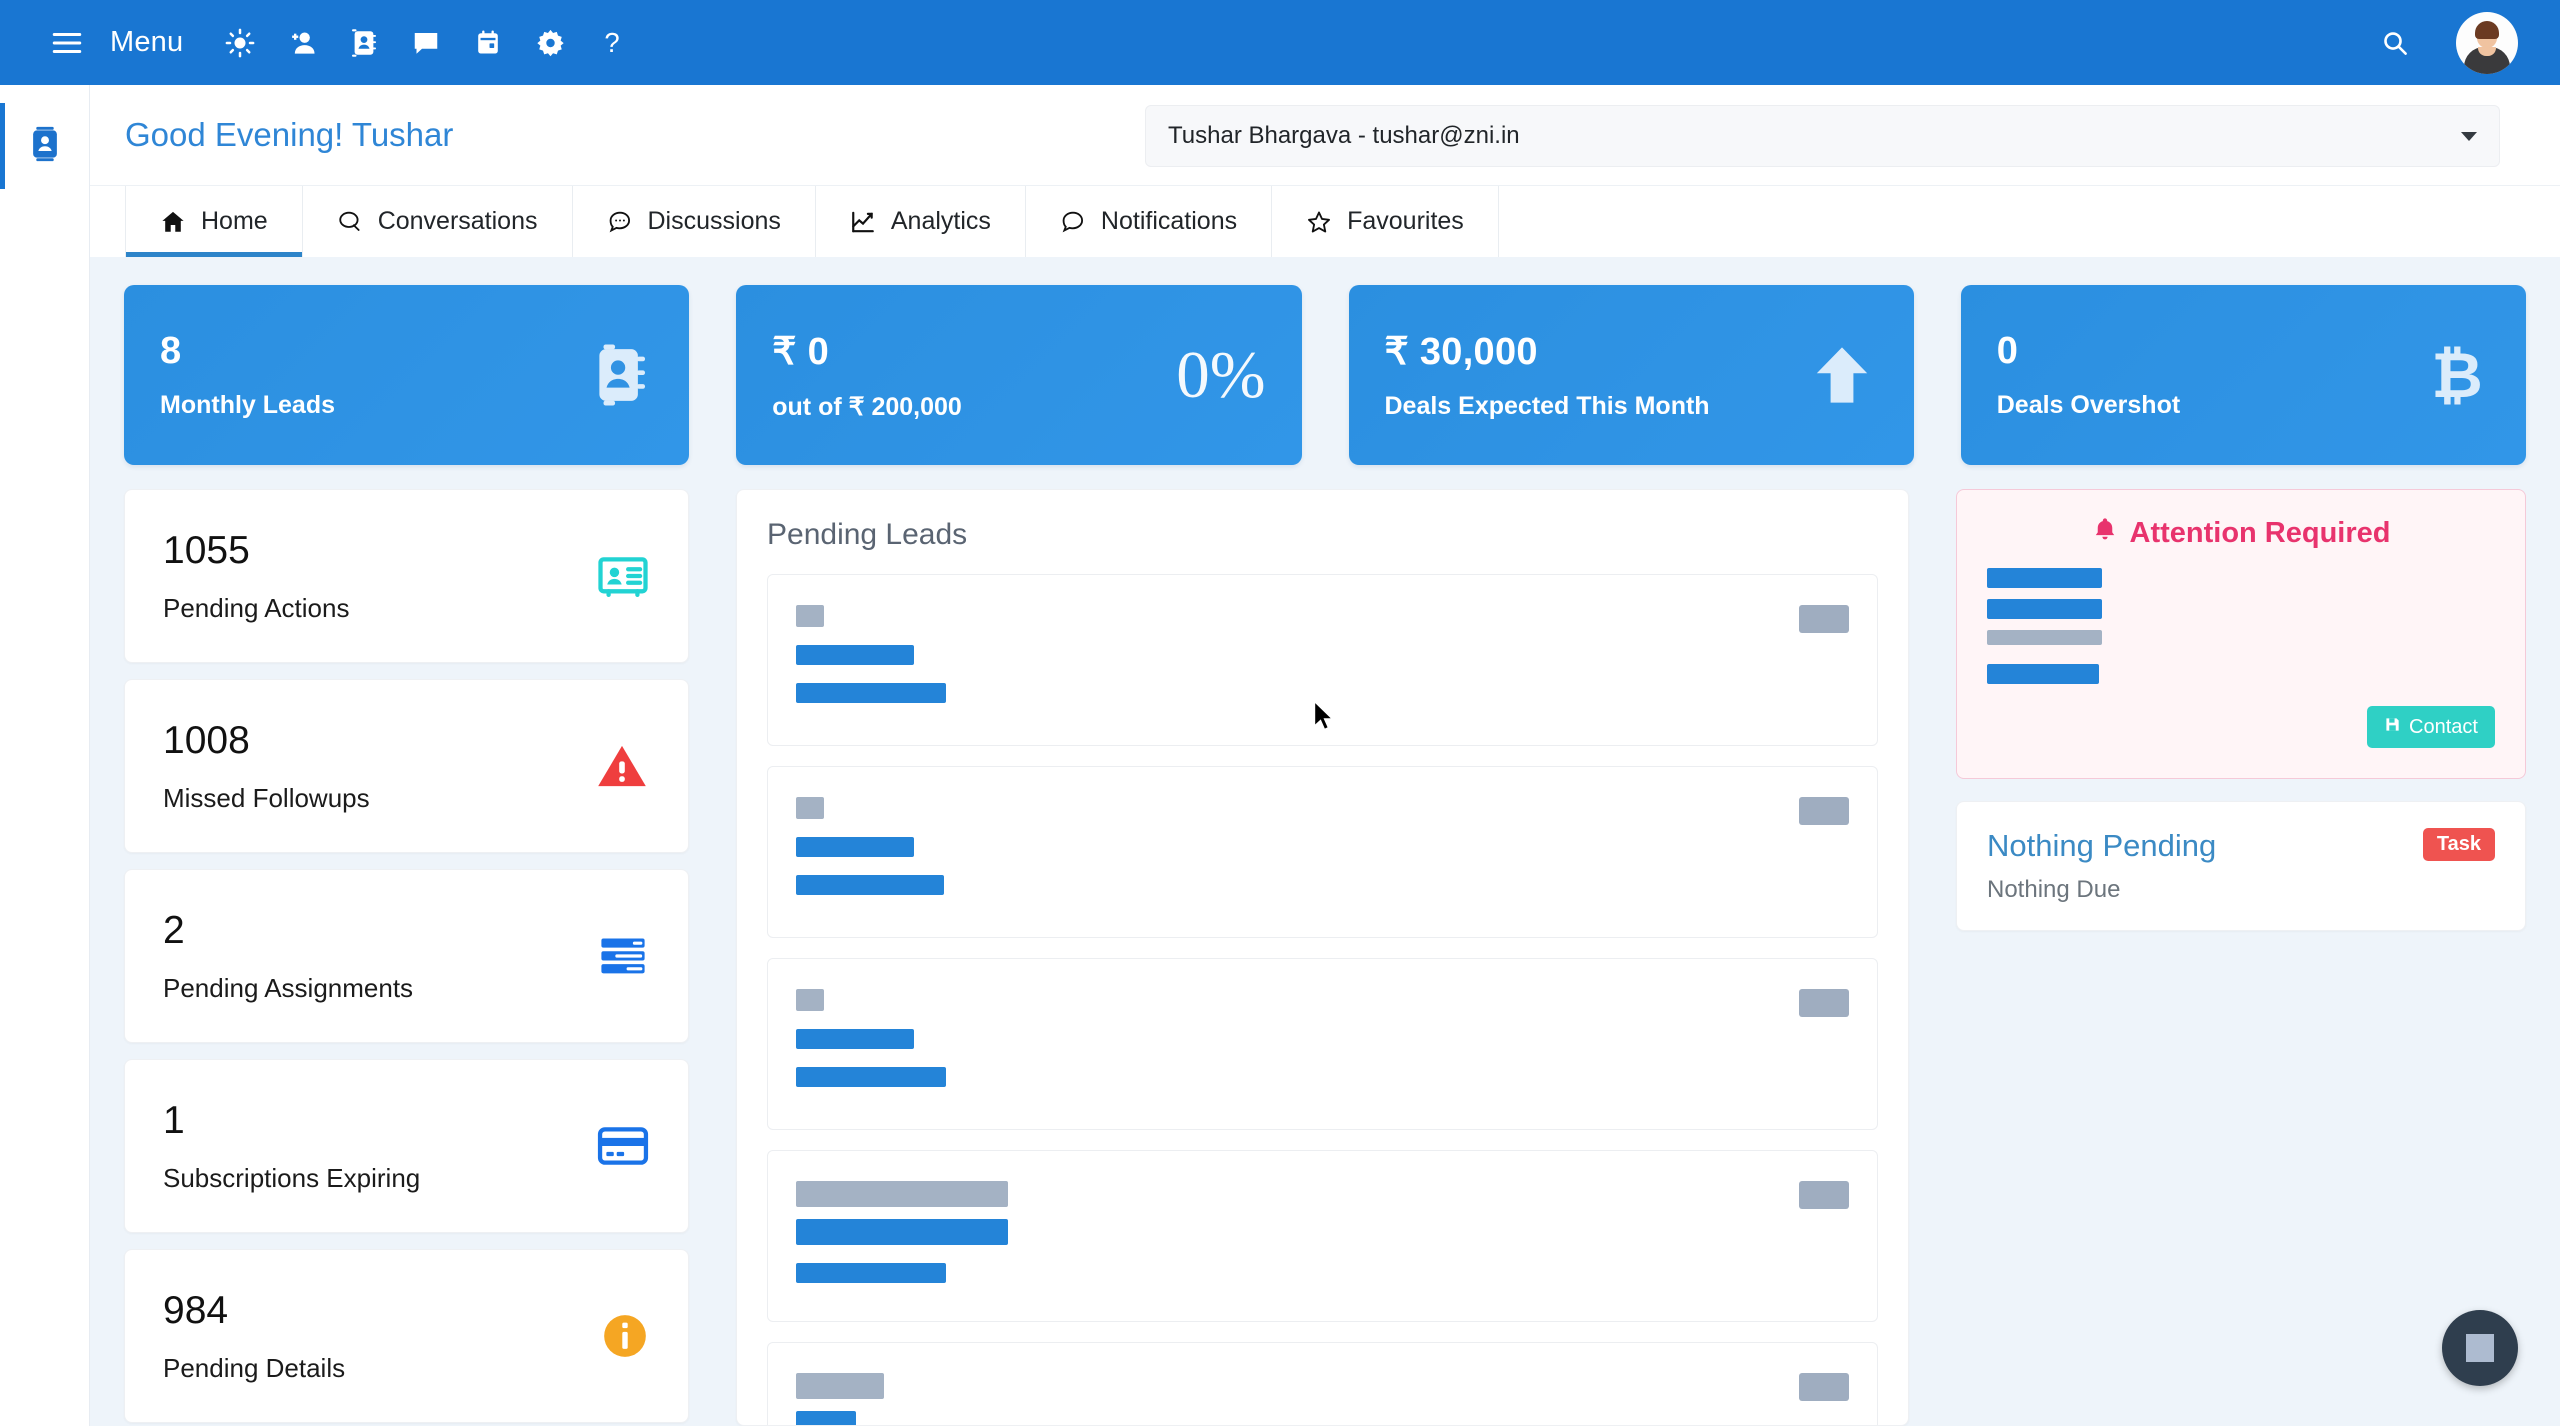 Image resolution: width=2560 pixels, height=1426 pixels. What do you see at coordinates (2241, 626) in the screenshot?
I see `attention-skeleton-group` at bounding box center [2241, 626].